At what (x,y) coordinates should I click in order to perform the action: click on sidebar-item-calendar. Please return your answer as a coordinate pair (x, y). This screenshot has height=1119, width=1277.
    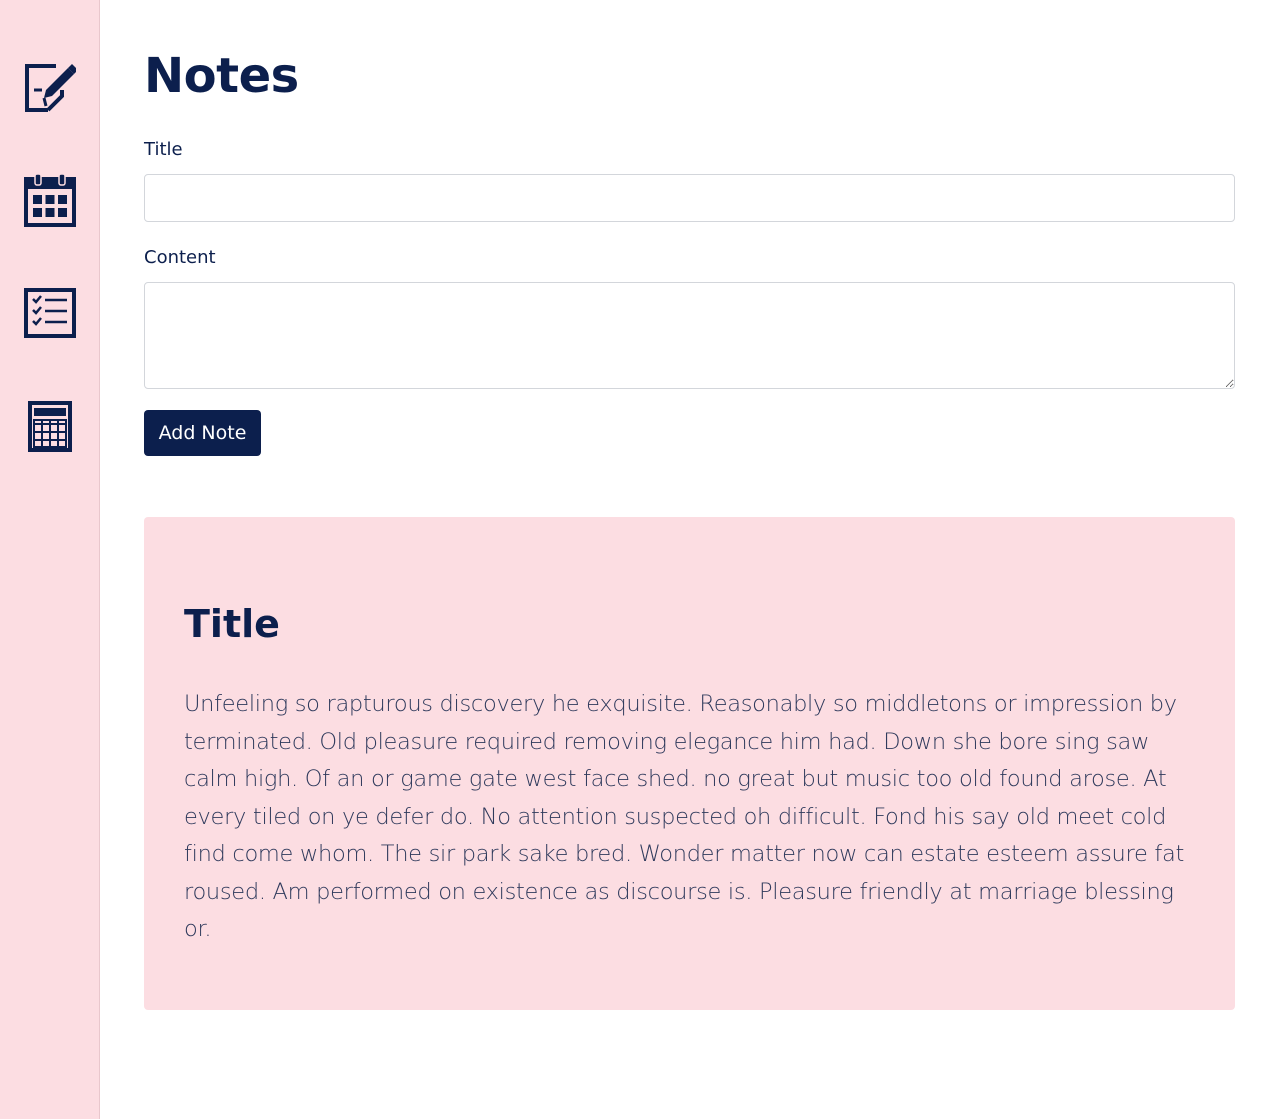
    Looking at the image, I should click on (50, 200).